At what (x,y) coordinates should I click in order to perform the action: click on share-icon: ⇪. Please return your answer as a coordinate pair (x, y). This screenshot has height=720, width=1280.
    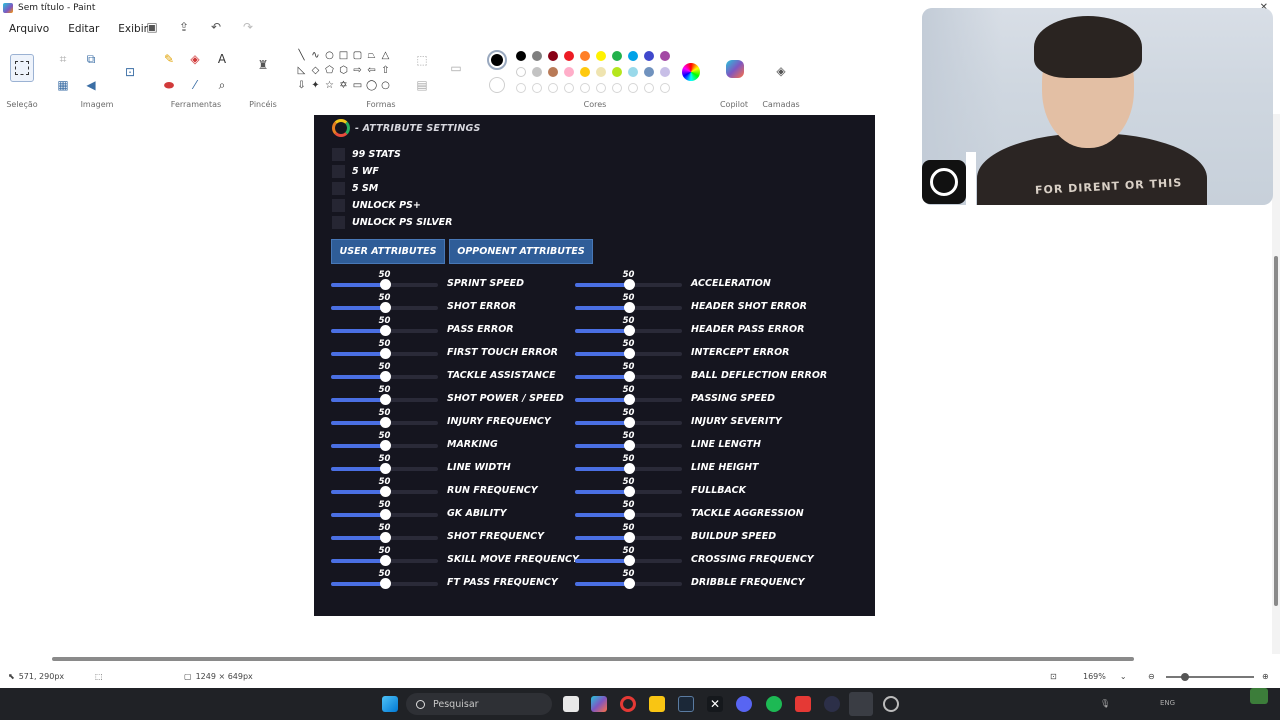
    Looking at the image, I should click on (184, 27).